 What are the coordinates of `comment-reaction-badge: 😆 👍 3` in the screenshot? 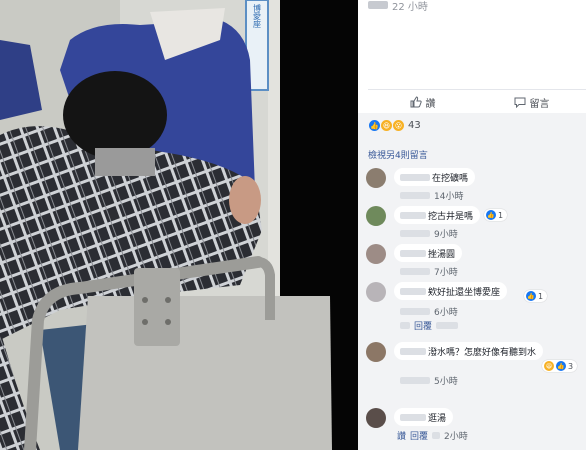 It's located at (560, 366).